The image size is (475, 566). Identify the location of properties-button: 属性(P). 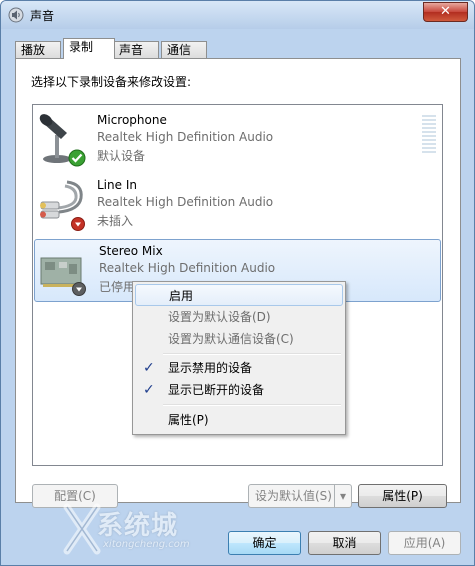
(402, 496).